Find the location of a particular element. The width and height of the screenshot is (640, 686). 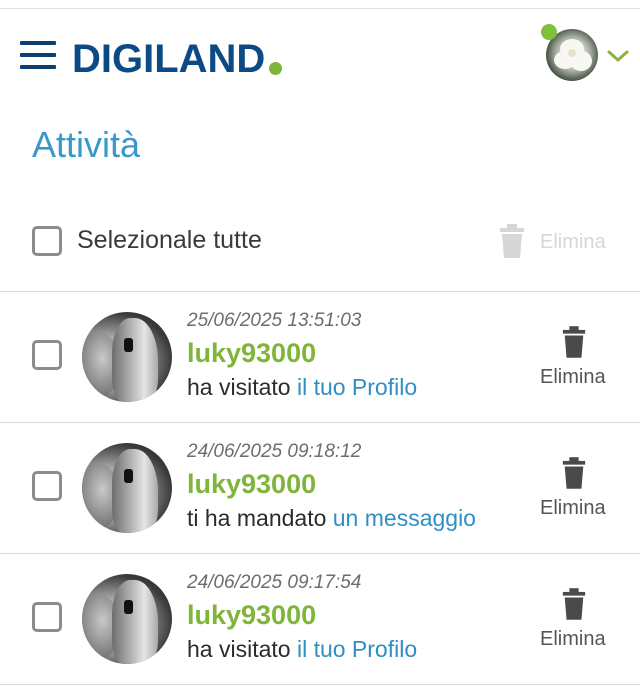

page-title: Attività is located at coordinates (86, 144).